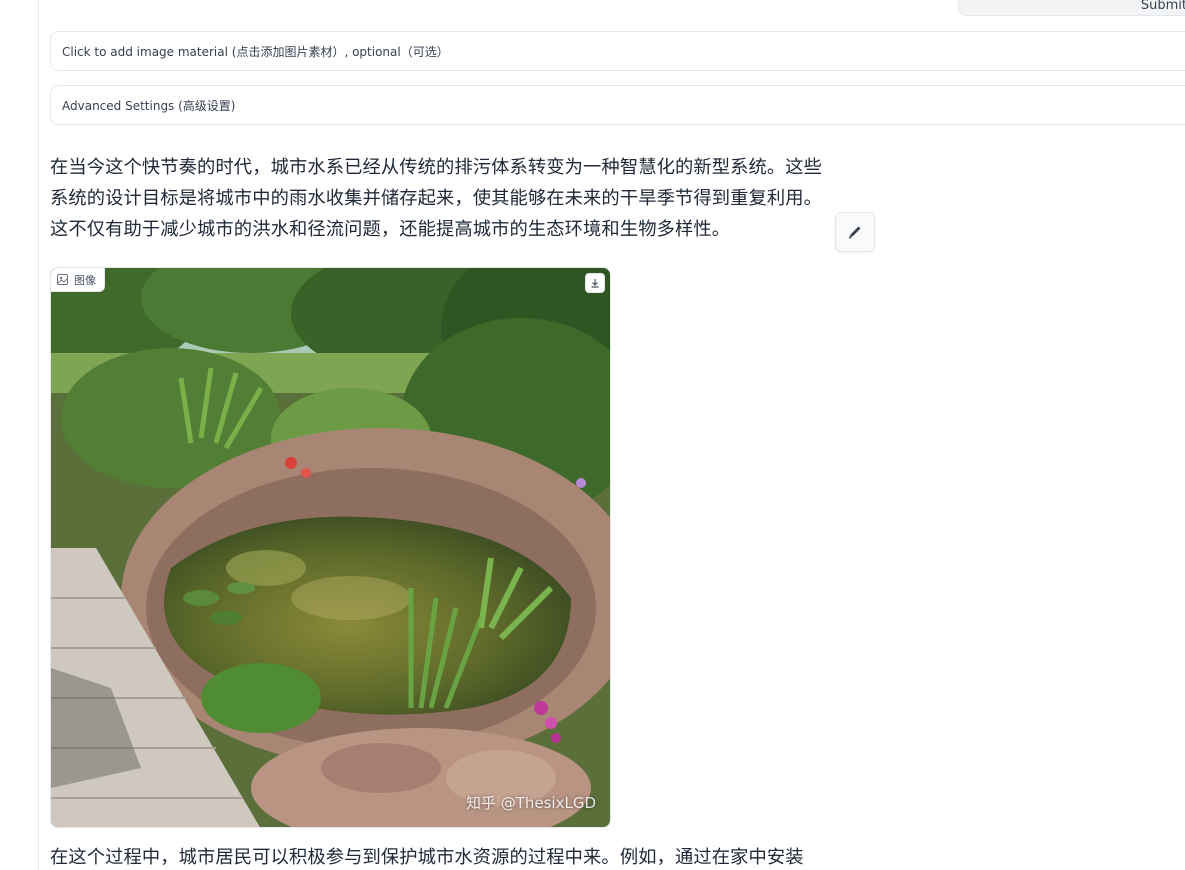  What do you see at coordinates (62, 279) in the screenshot?
I see `image-icon` at bounding box center [62, 279].